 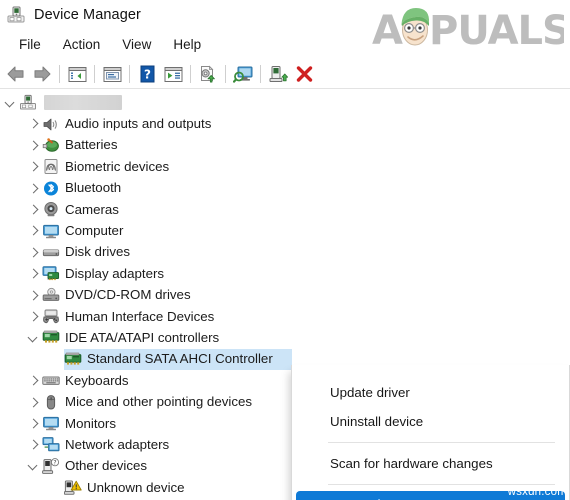 What do you see at coordinates (51, 124) in the screenshot?
I see `speaker-icon` at bounding box center [51, 124].